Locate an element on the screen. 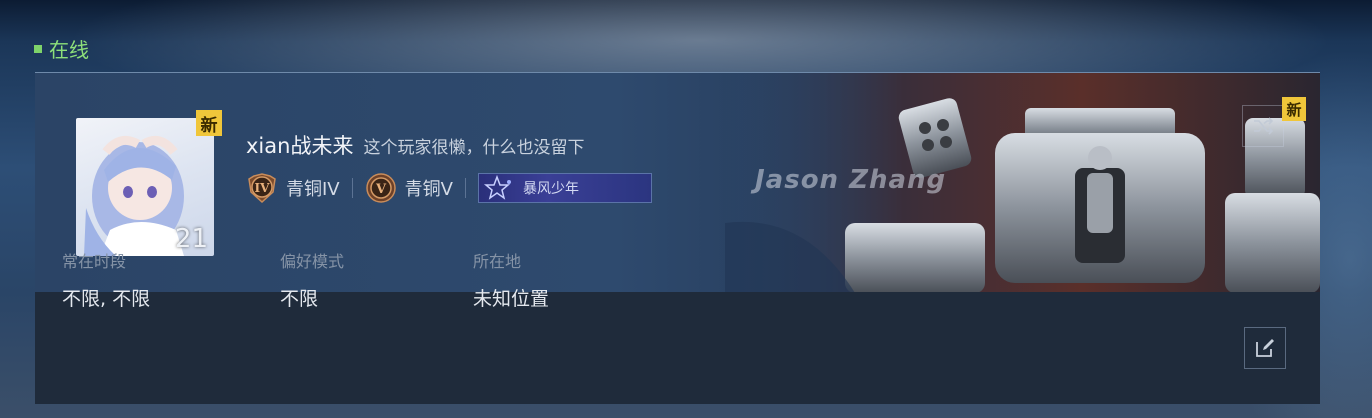 The image size is (1372, 418). info-location: 所在地 未知位置 is located at coordinates (511, 279).